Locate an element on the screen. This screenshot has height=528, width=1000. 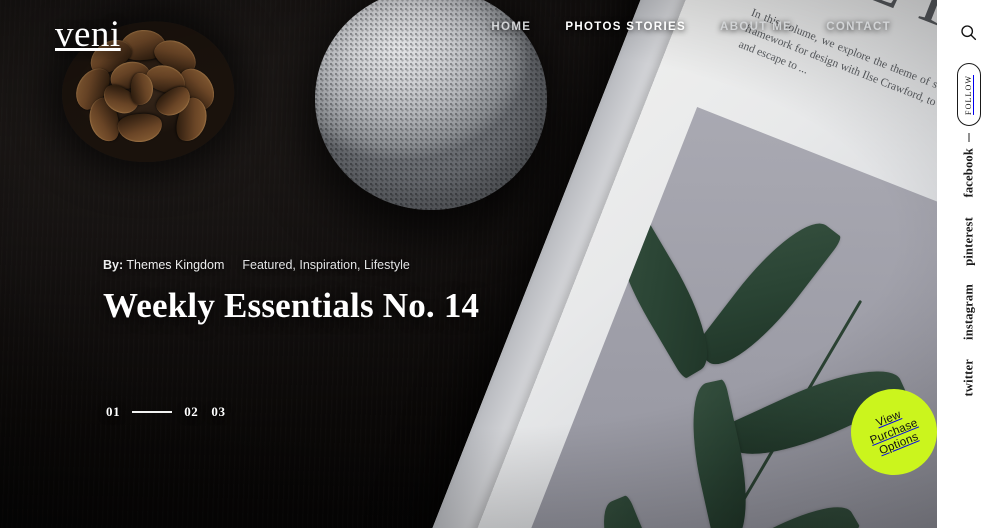
follow-button-label: FOLLOW is located at coordinates (968, 94).